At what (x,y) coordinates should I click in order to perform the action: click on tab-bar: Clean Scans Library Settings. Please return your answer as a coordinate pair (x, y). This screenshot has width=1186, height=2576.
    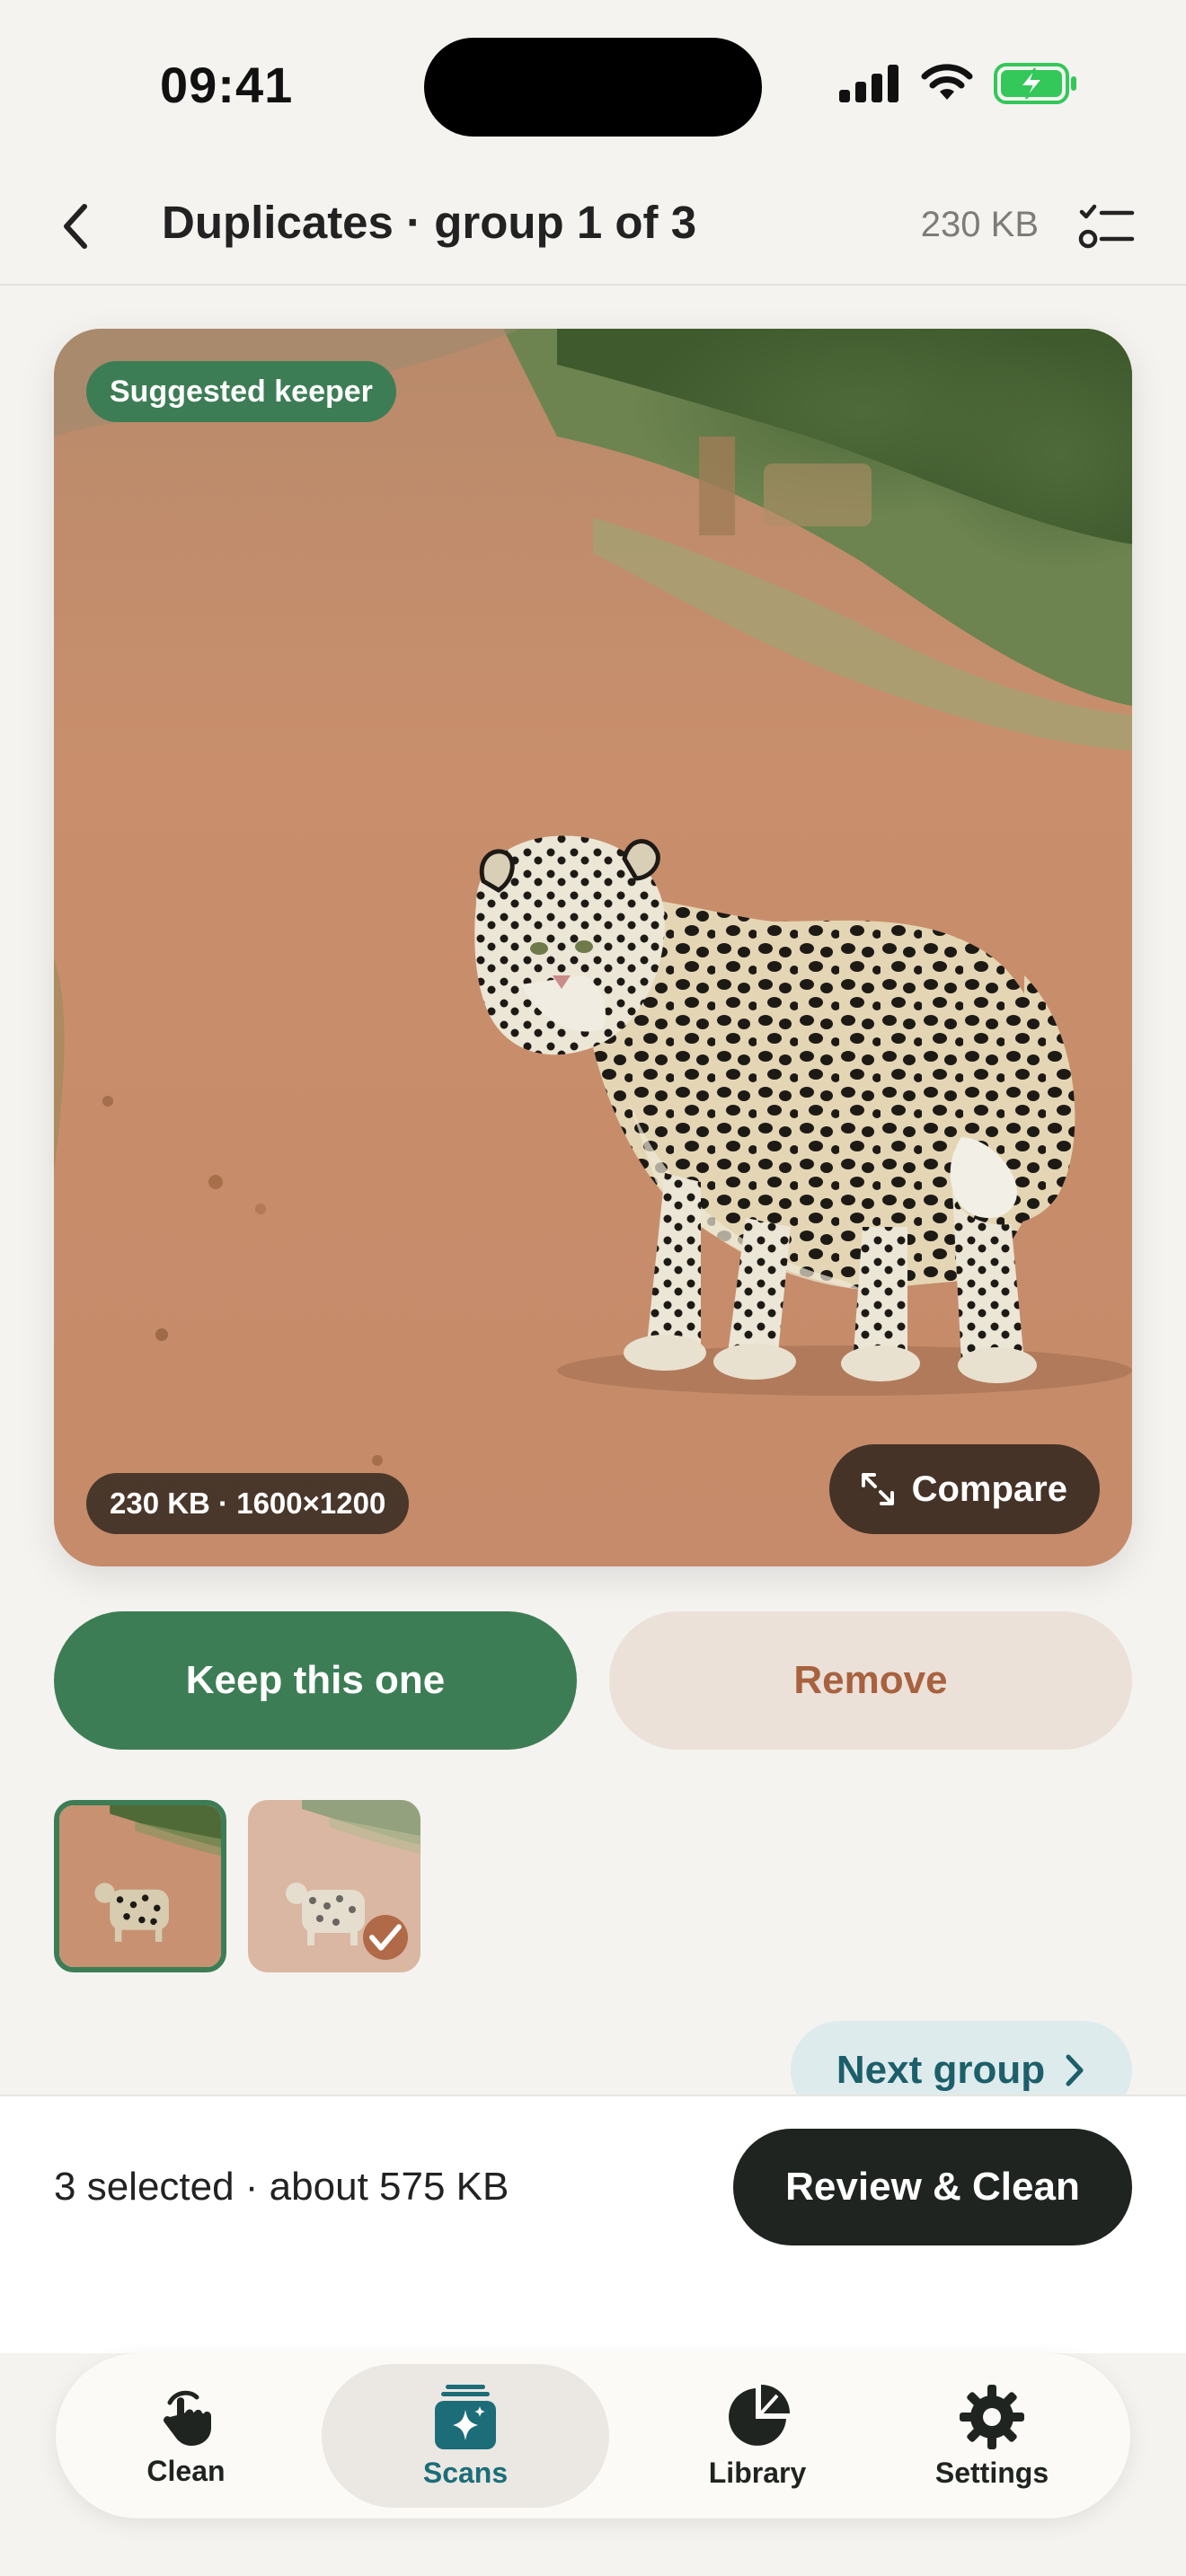
    Looking at the image, I should click on (593, 2436).